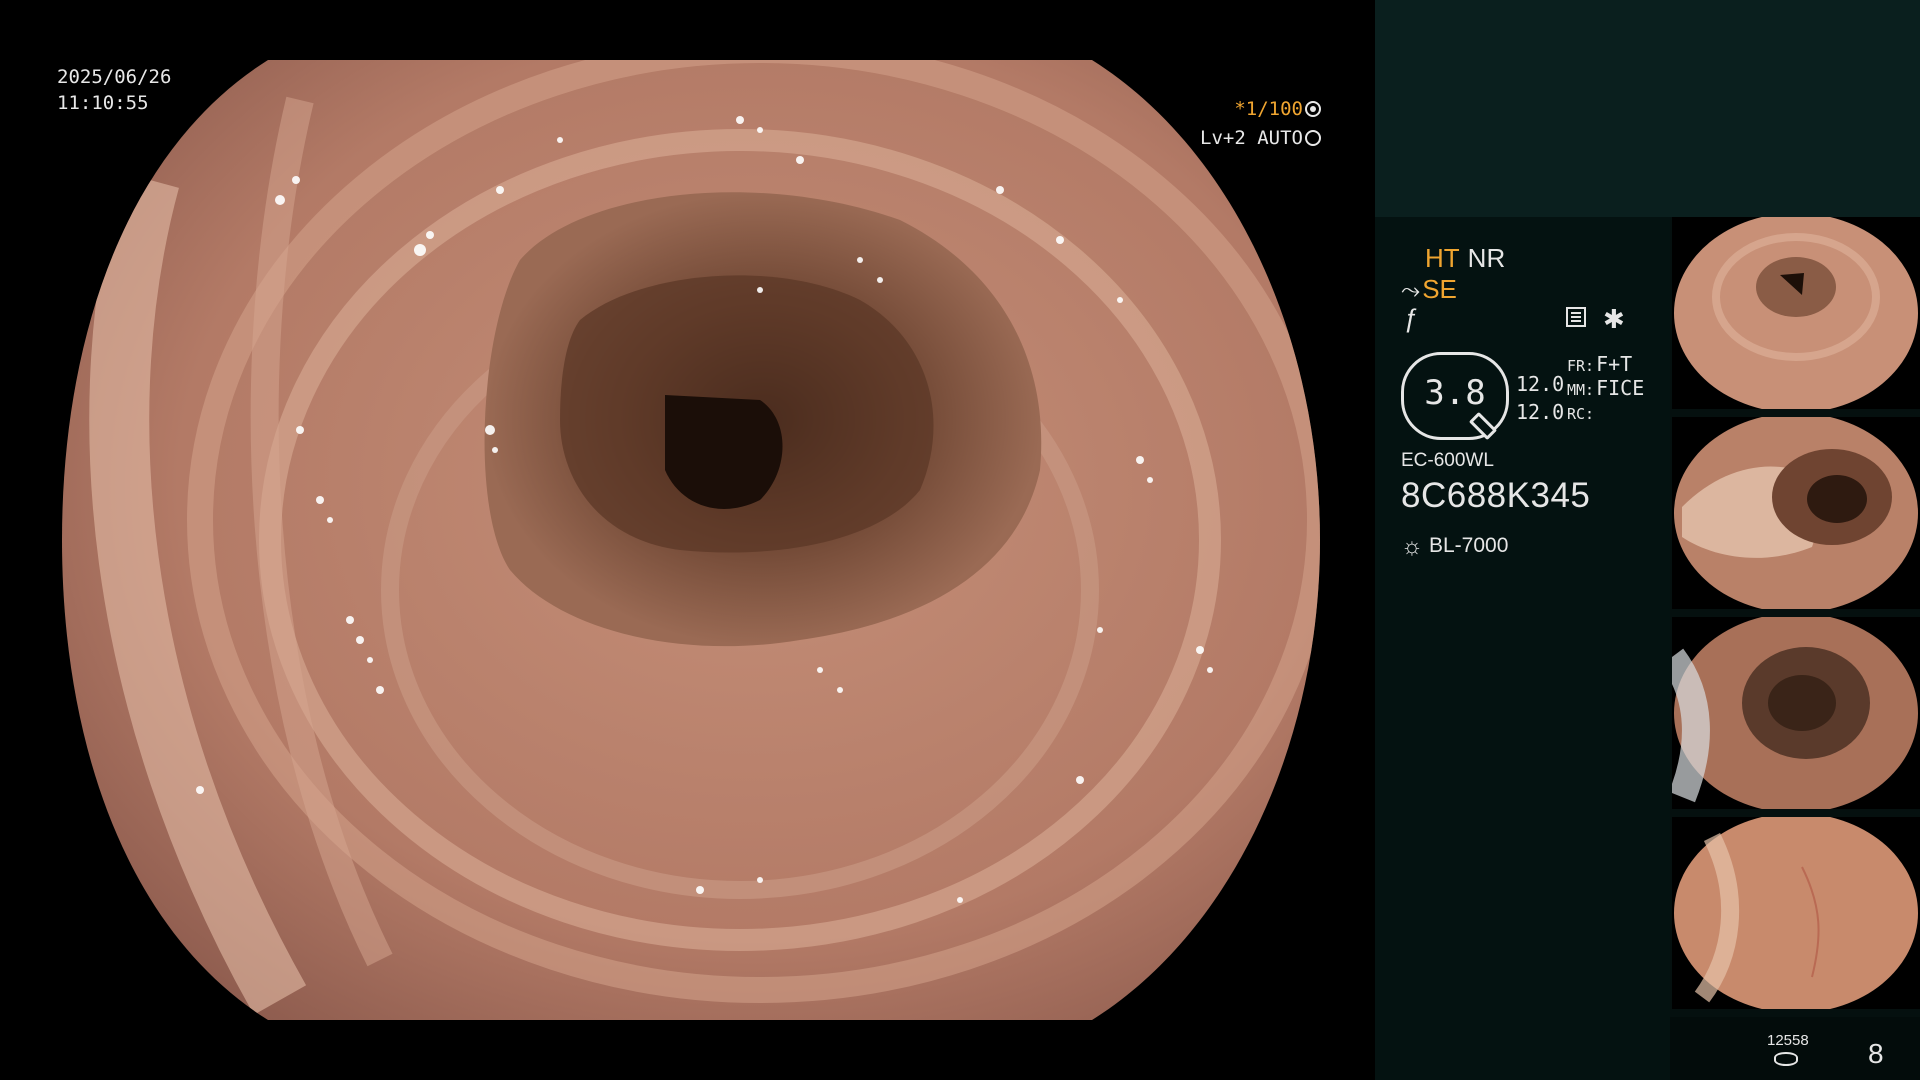 The image size is (1920, 1080). Describe the element at coordinates (1439, 289) in the screenshot. I see `se-label: SE` at that location.